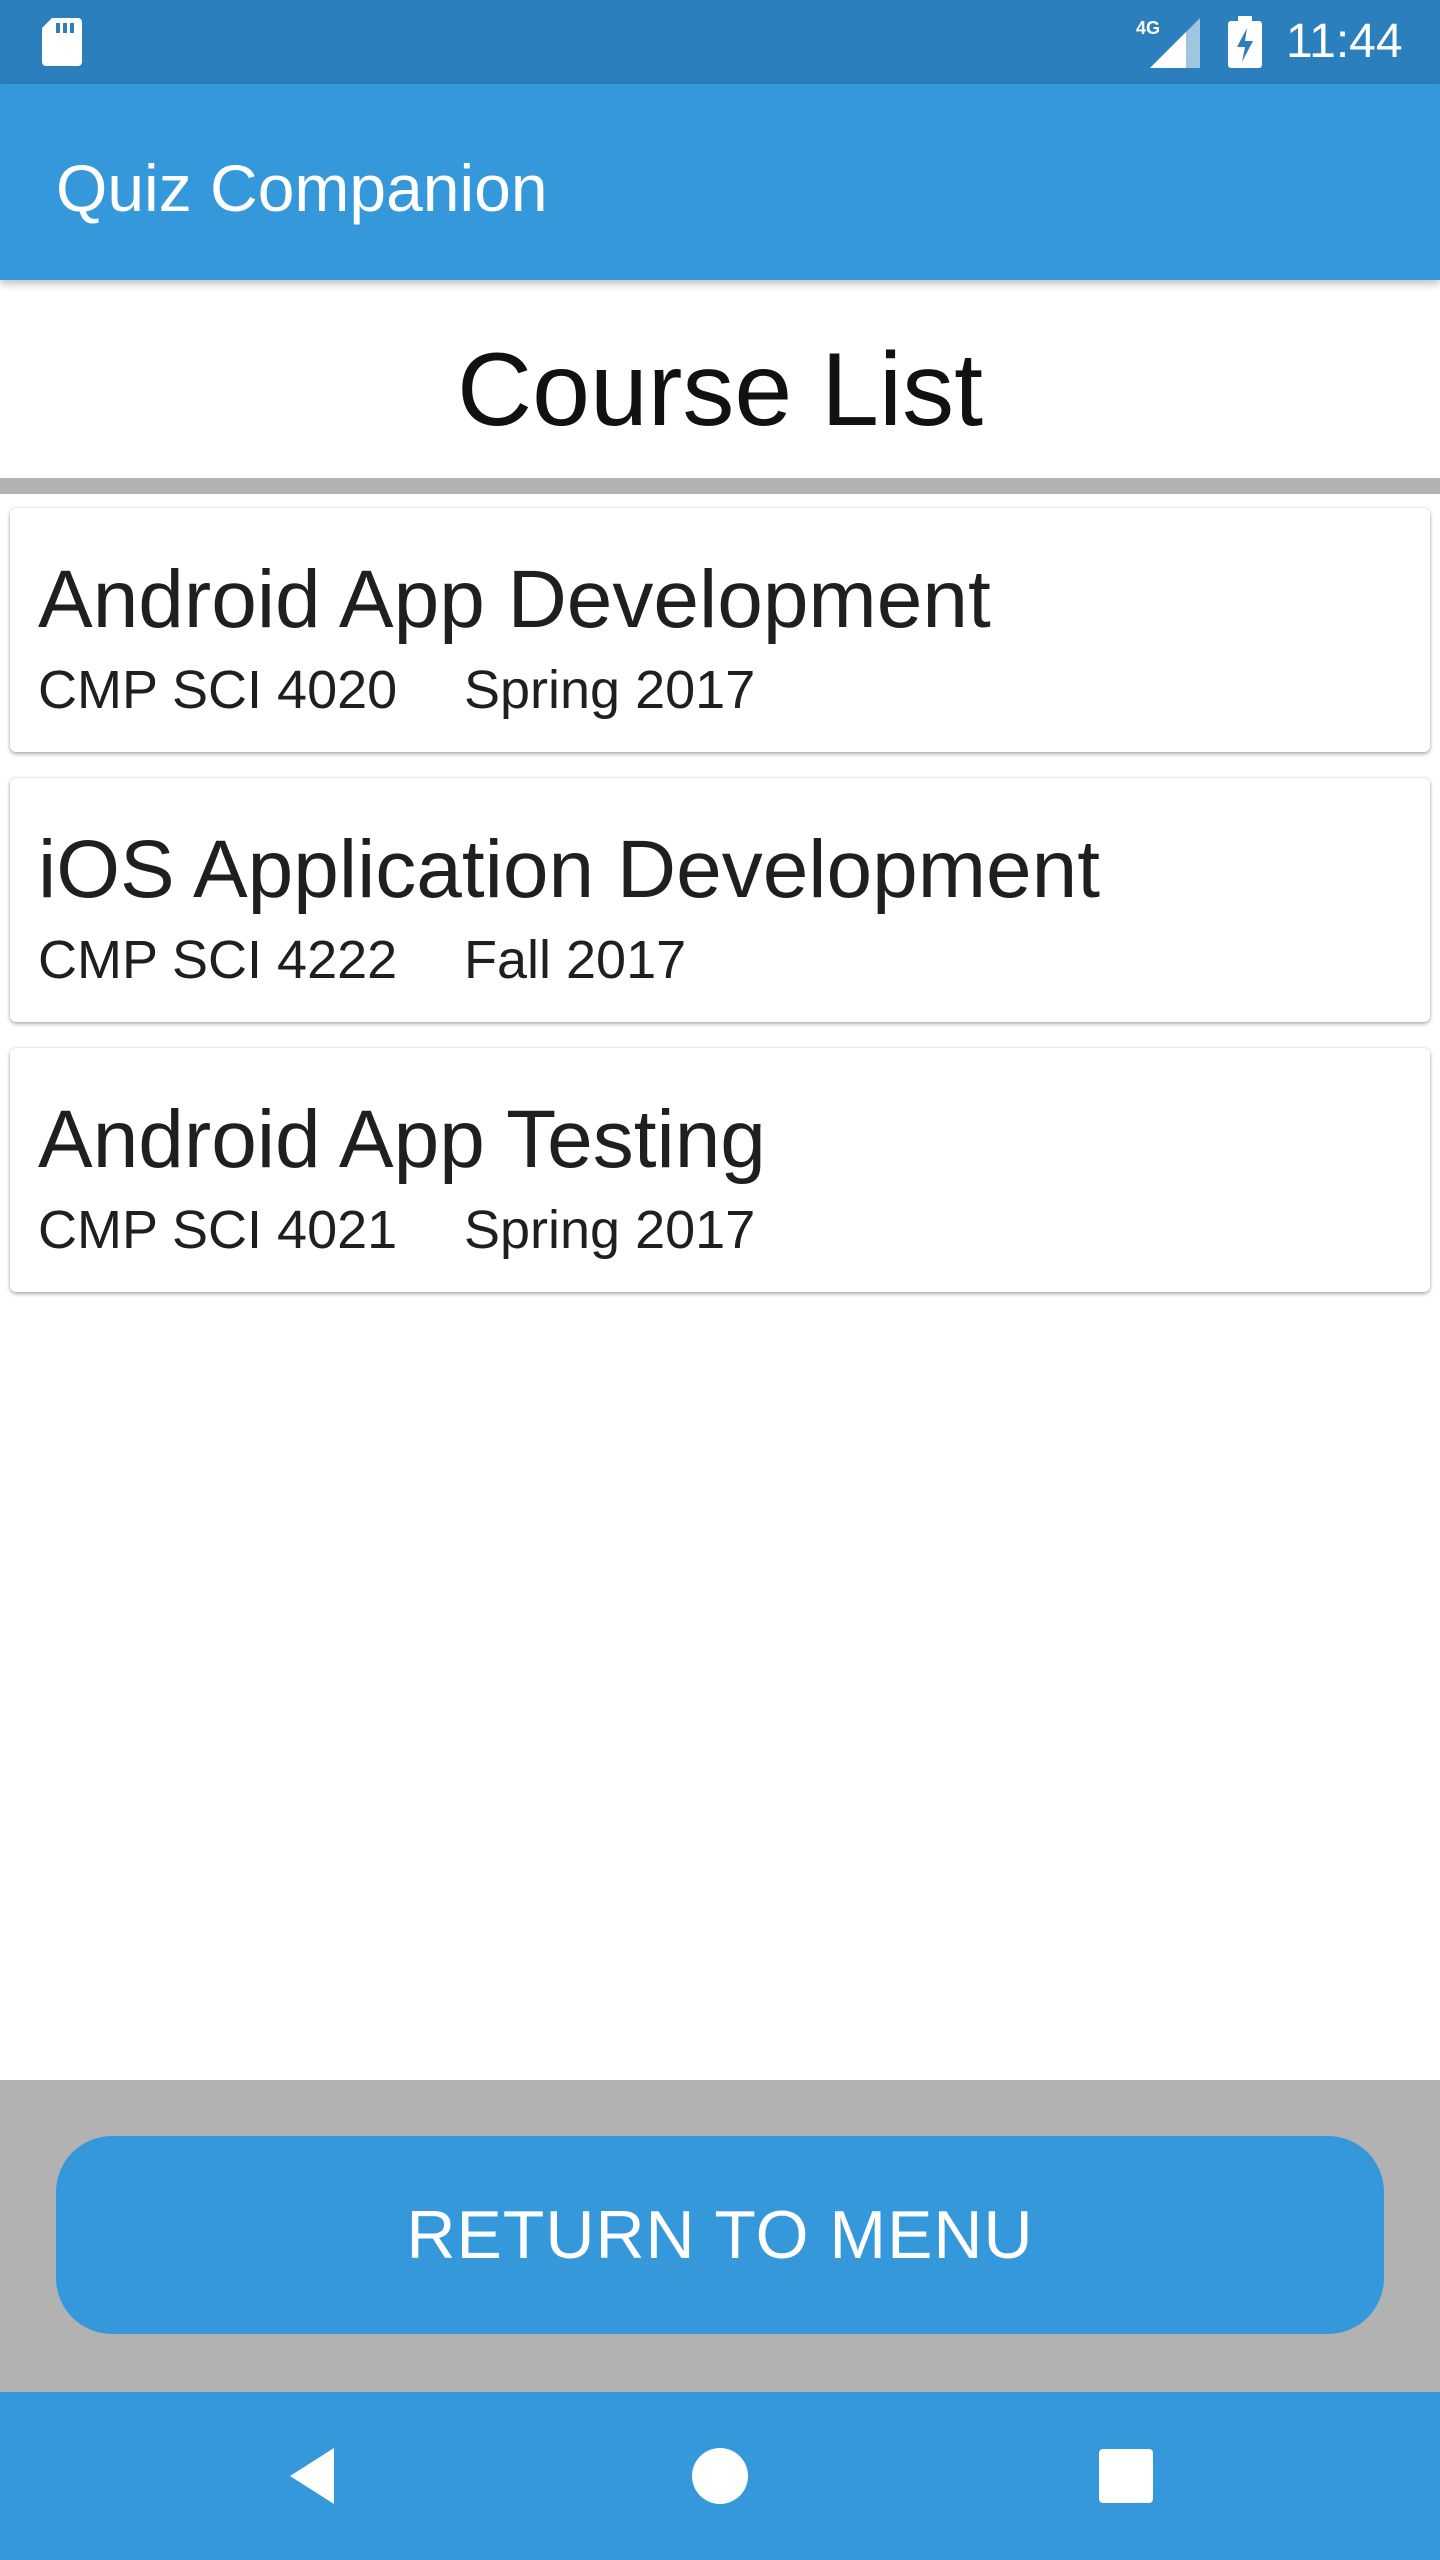  I want to click on home-icon, so click(720, 2476).